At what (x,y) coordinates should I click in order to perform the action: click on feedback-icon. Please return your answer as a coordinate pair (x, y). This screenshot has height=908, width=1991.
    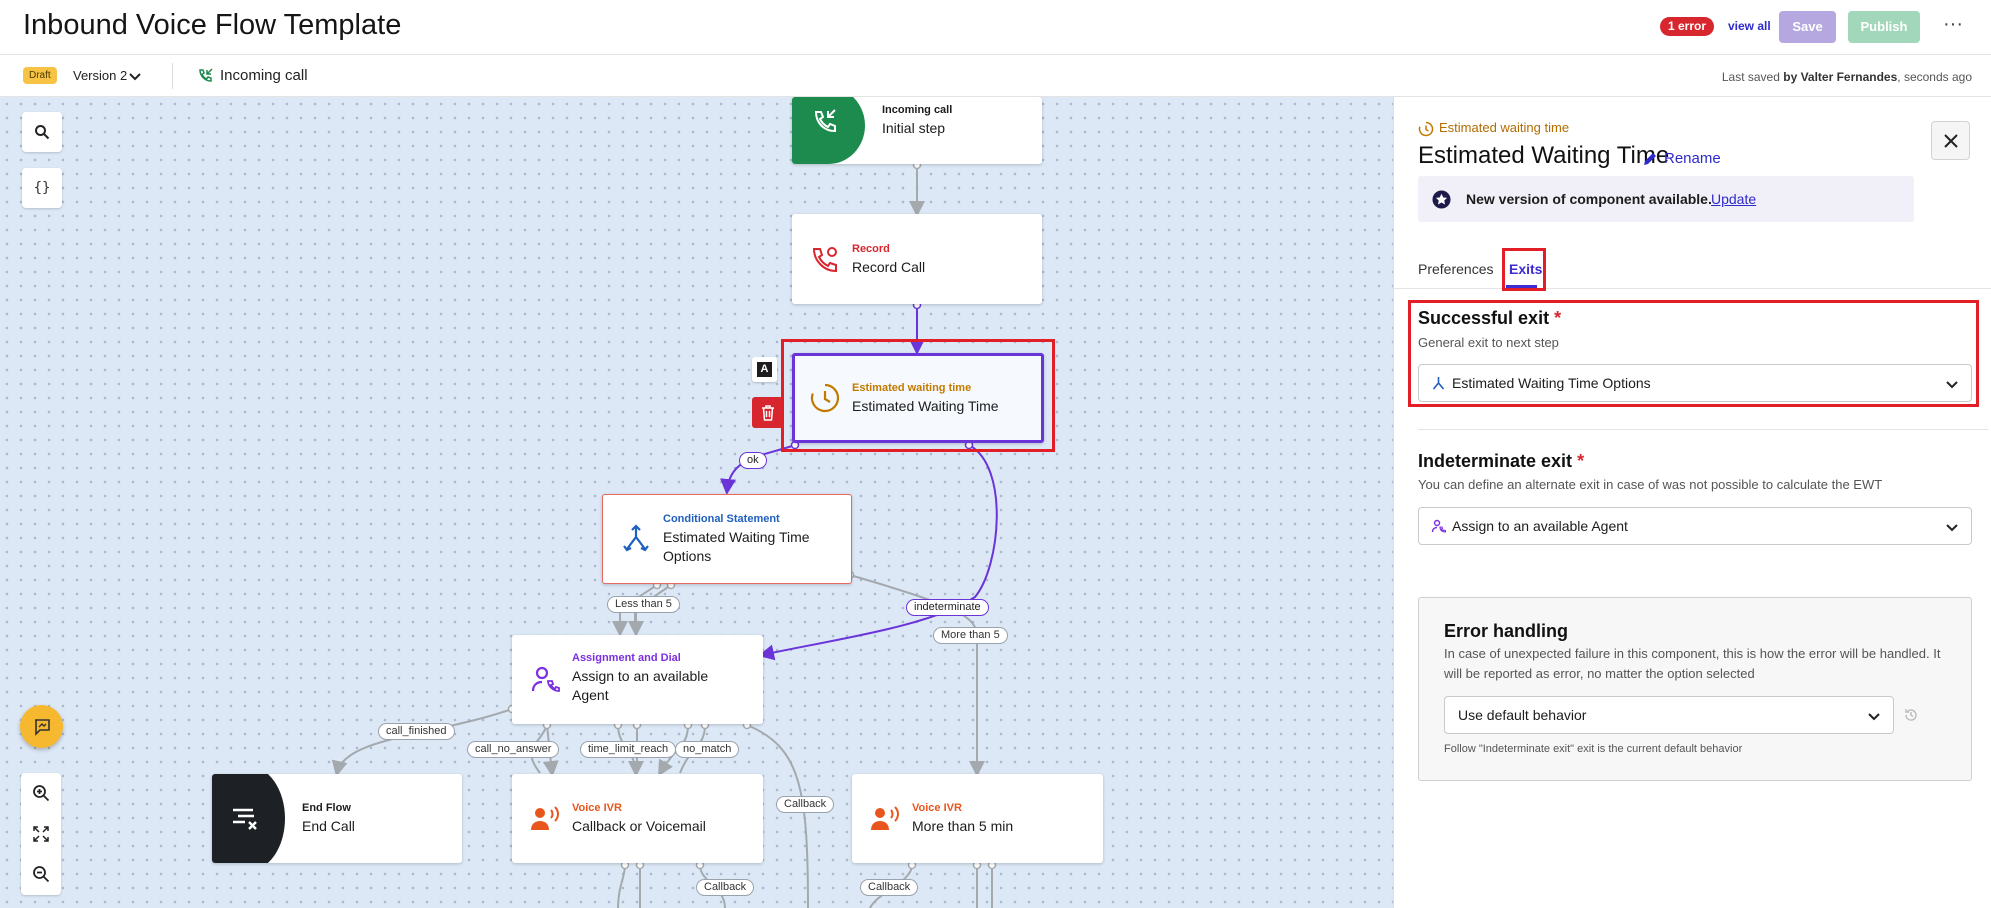
    Looking at the image, I should click on (42, 727).